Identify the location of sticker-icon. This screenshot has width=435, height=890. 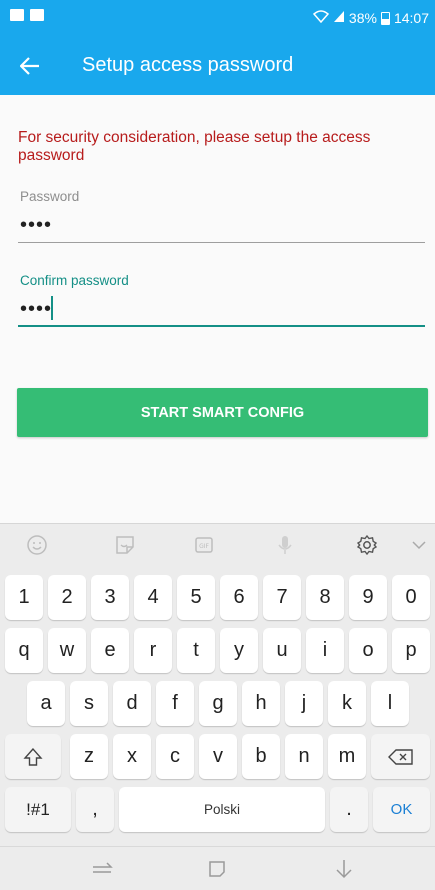
(125, 545).